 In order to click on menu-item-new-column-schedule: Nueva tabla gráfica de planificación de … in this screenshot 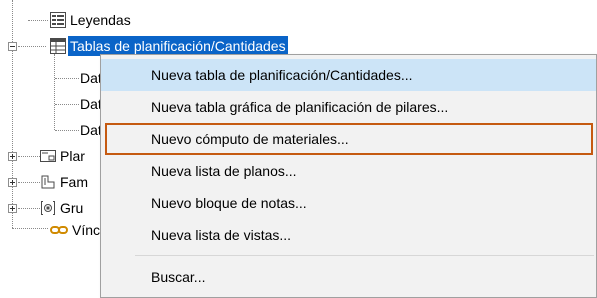, I will do `click(348, 107)`.